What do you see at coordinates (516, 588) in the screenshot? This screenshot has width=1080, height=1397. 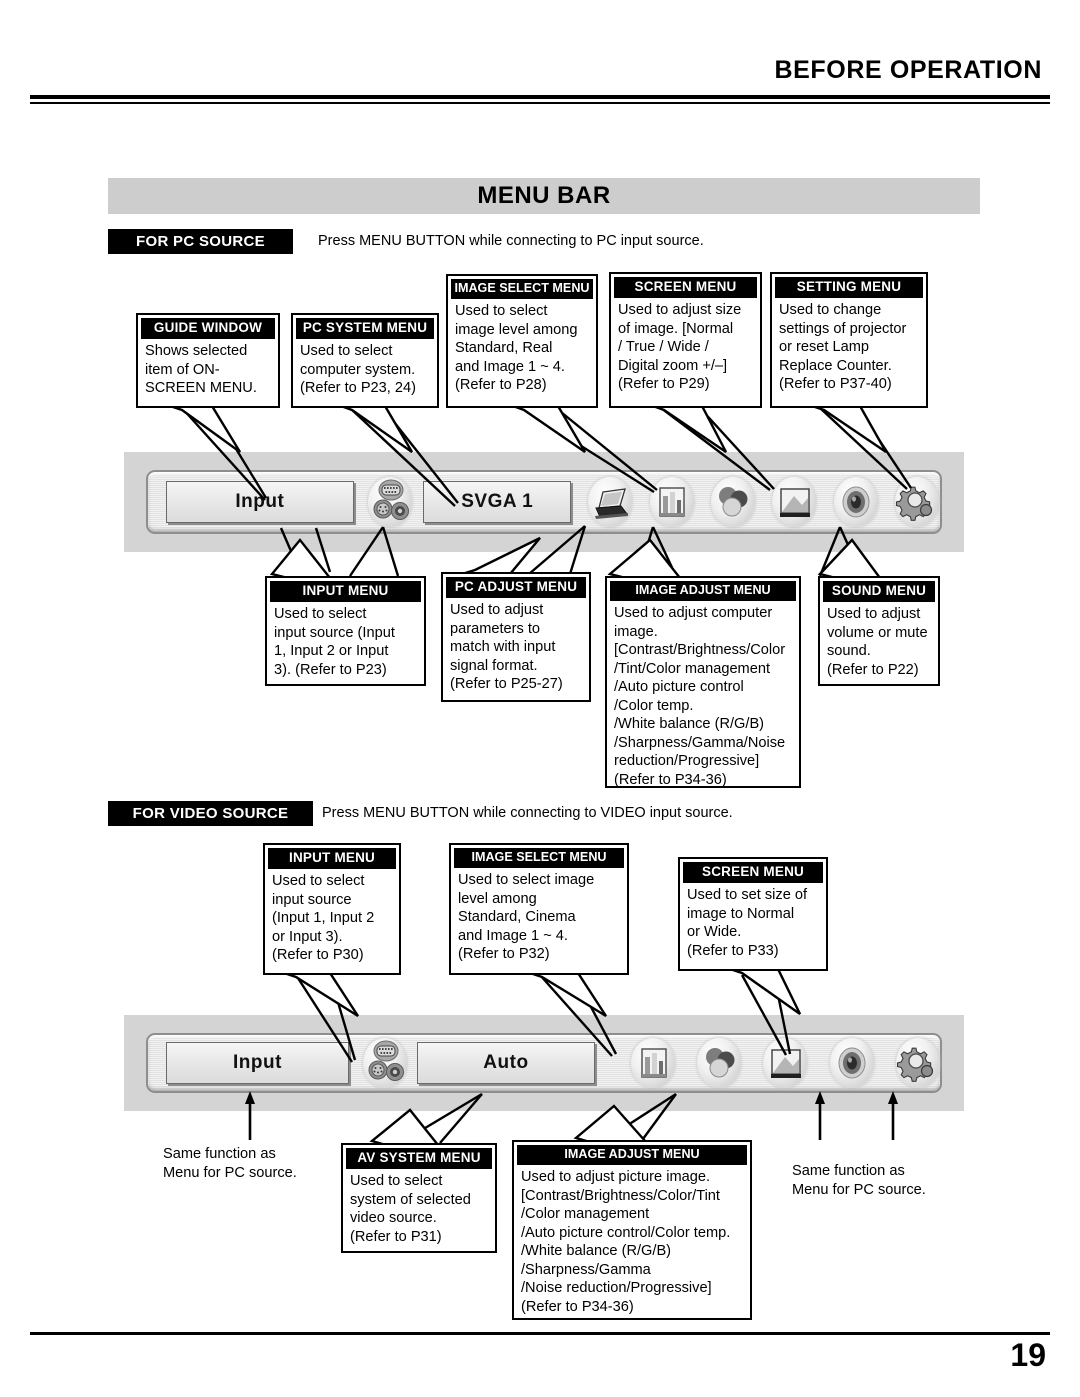 I see `callout-title: PC ADJUST MENU` at bounding box center [516, 588].